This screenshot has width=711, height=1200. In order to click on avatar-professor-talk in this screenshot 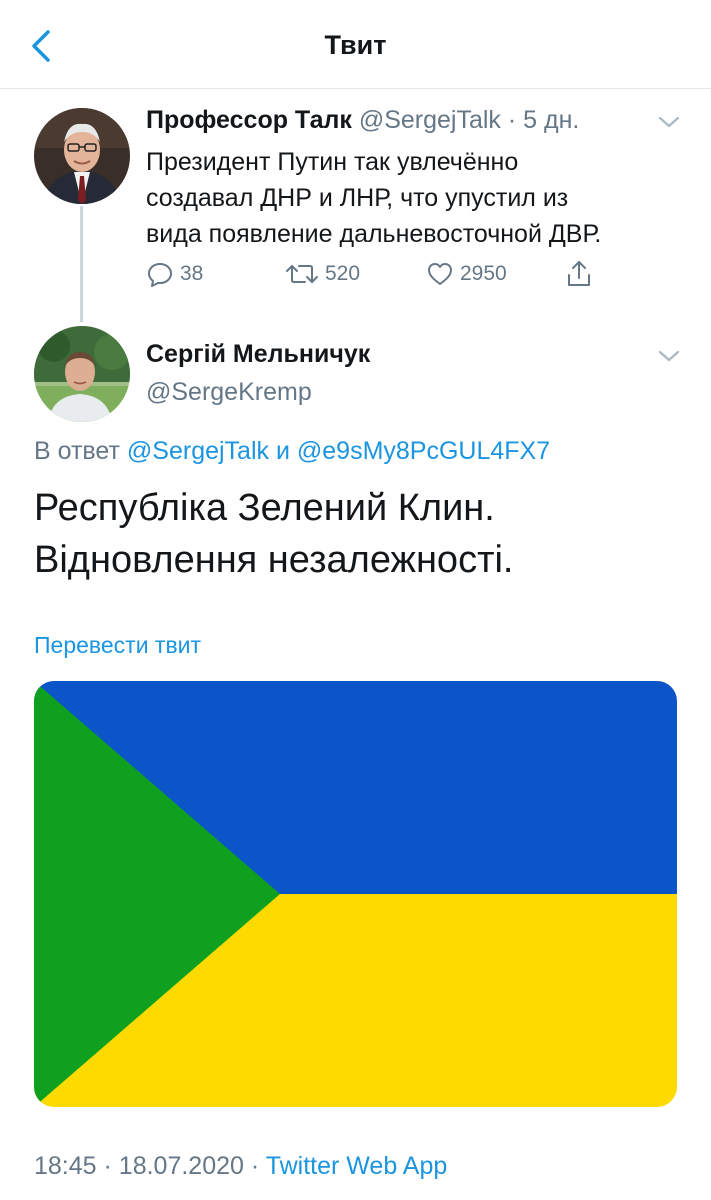, I will do `click(82, 156)`.